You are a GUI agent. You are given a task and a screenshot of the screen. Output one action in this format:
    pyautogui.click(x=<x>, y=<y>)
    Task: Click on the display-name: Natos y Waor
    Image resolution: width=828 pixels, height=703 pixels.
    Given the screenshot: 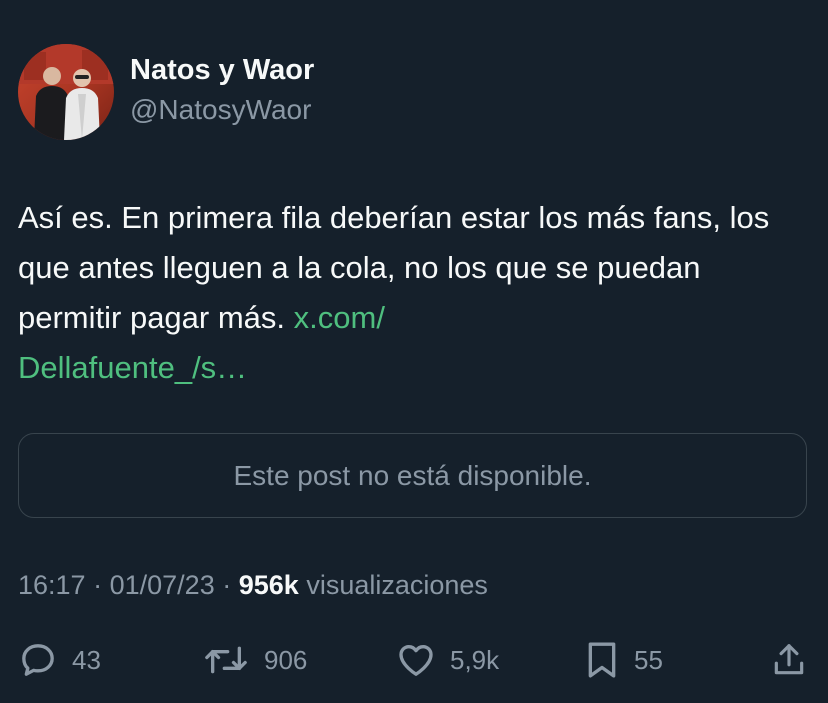 What is the action you would take?
    pyautogui.click(x=222, y=70)
    